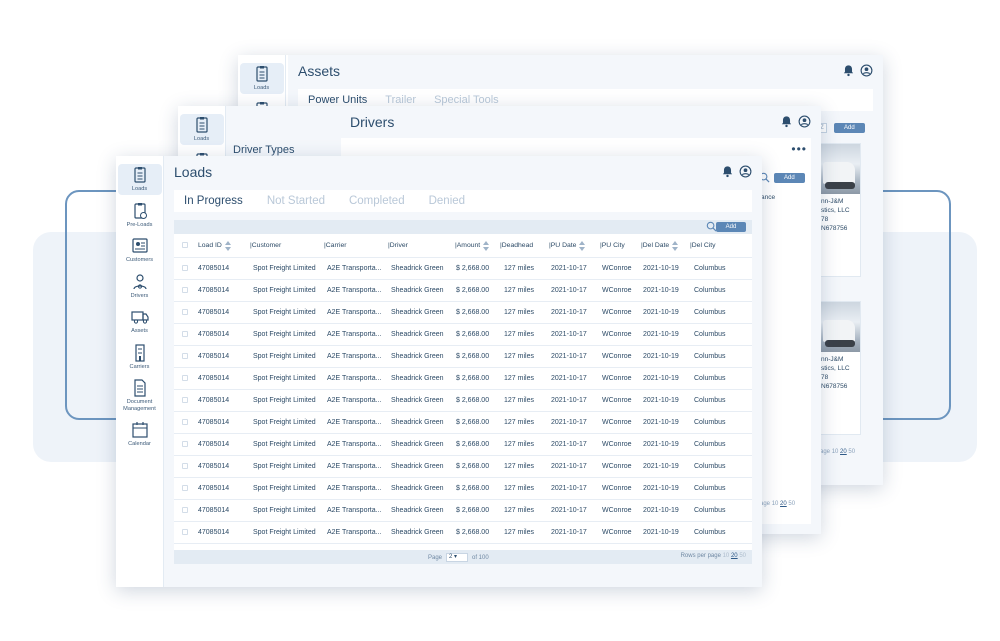 The height and width of the screenshot is (641, 1000). Describe the element at coordinates (617, 290) in the screenshot. I see `table-cell: WConroe` at that location.